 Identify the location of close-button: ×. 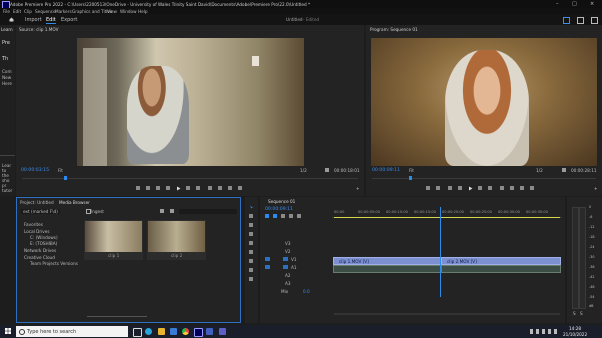
(592, 4).